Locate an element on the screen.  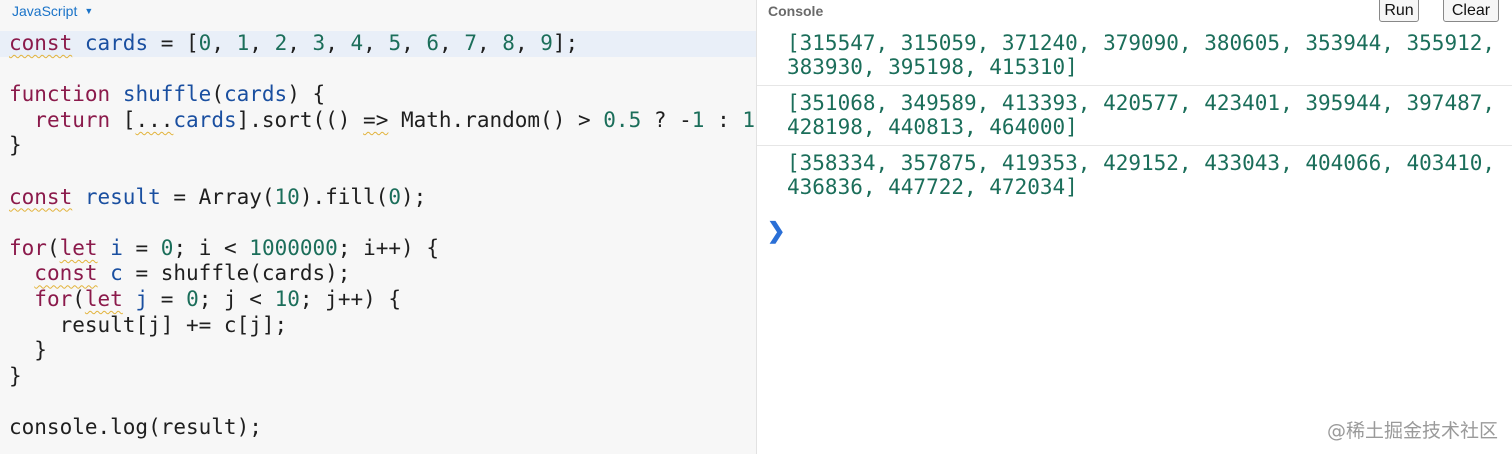
language-selector: JavaScript ▼ is located at coordinates (52, 11).